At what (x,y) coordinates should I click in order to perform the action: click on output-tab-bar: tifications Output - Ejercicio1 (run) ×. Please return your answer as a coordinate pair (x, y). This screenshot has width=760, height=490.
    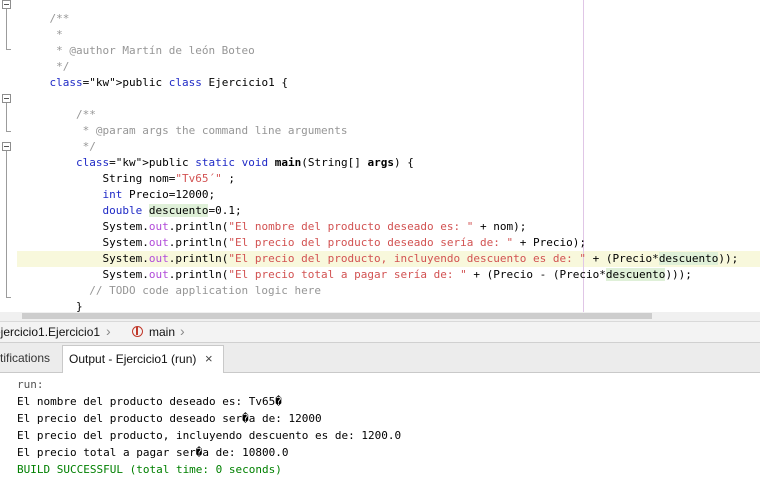
    Looking at the image, I should click on (380, 358).